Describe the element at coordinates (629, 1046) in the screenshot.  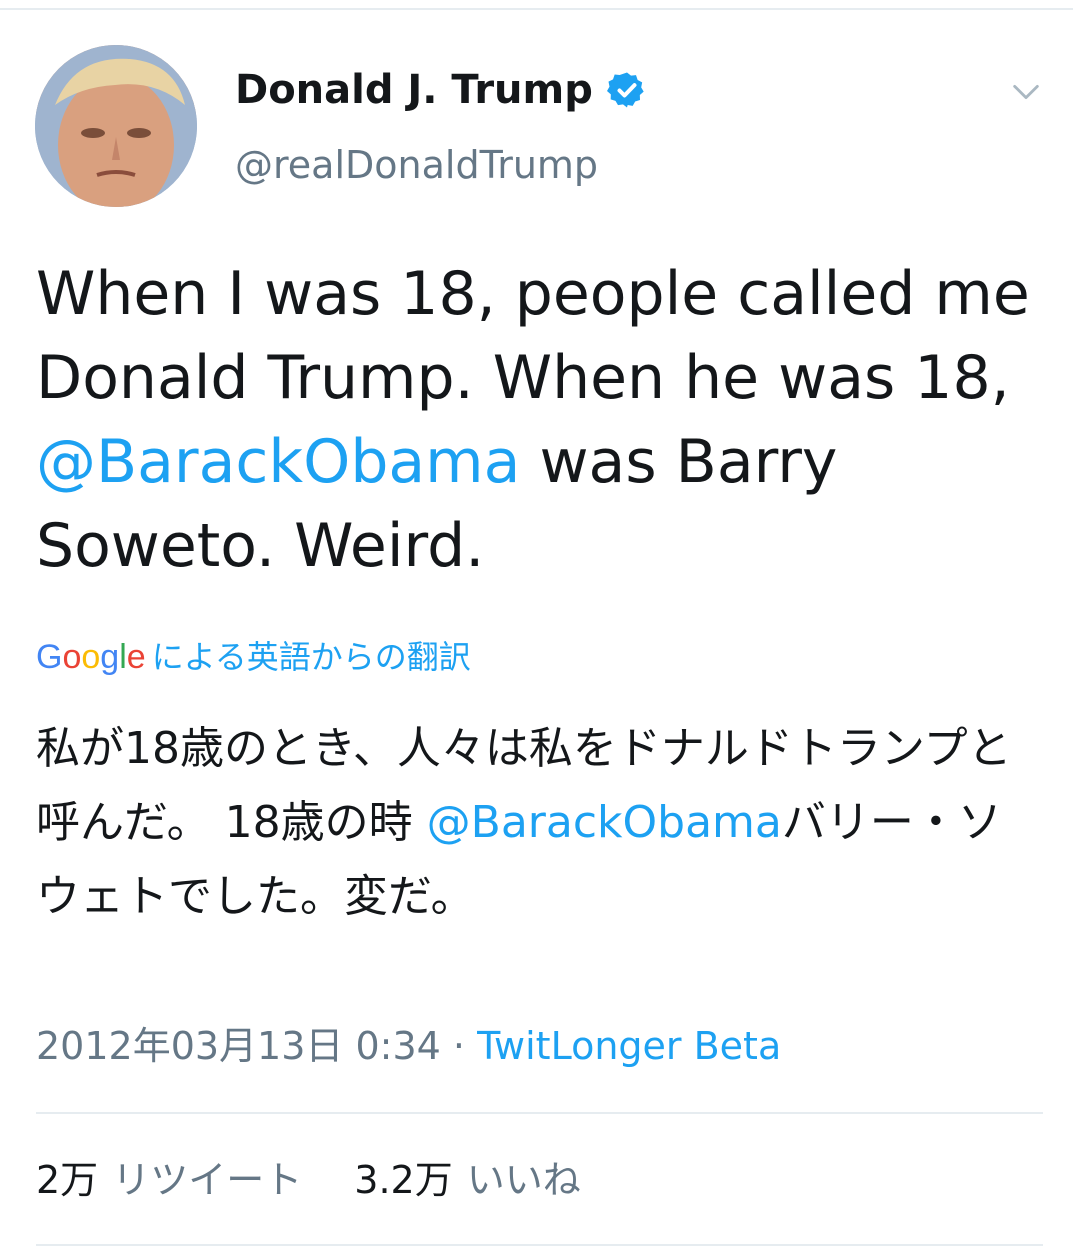
I see `tweet-source-link: TwitLonger Beta` at that location.